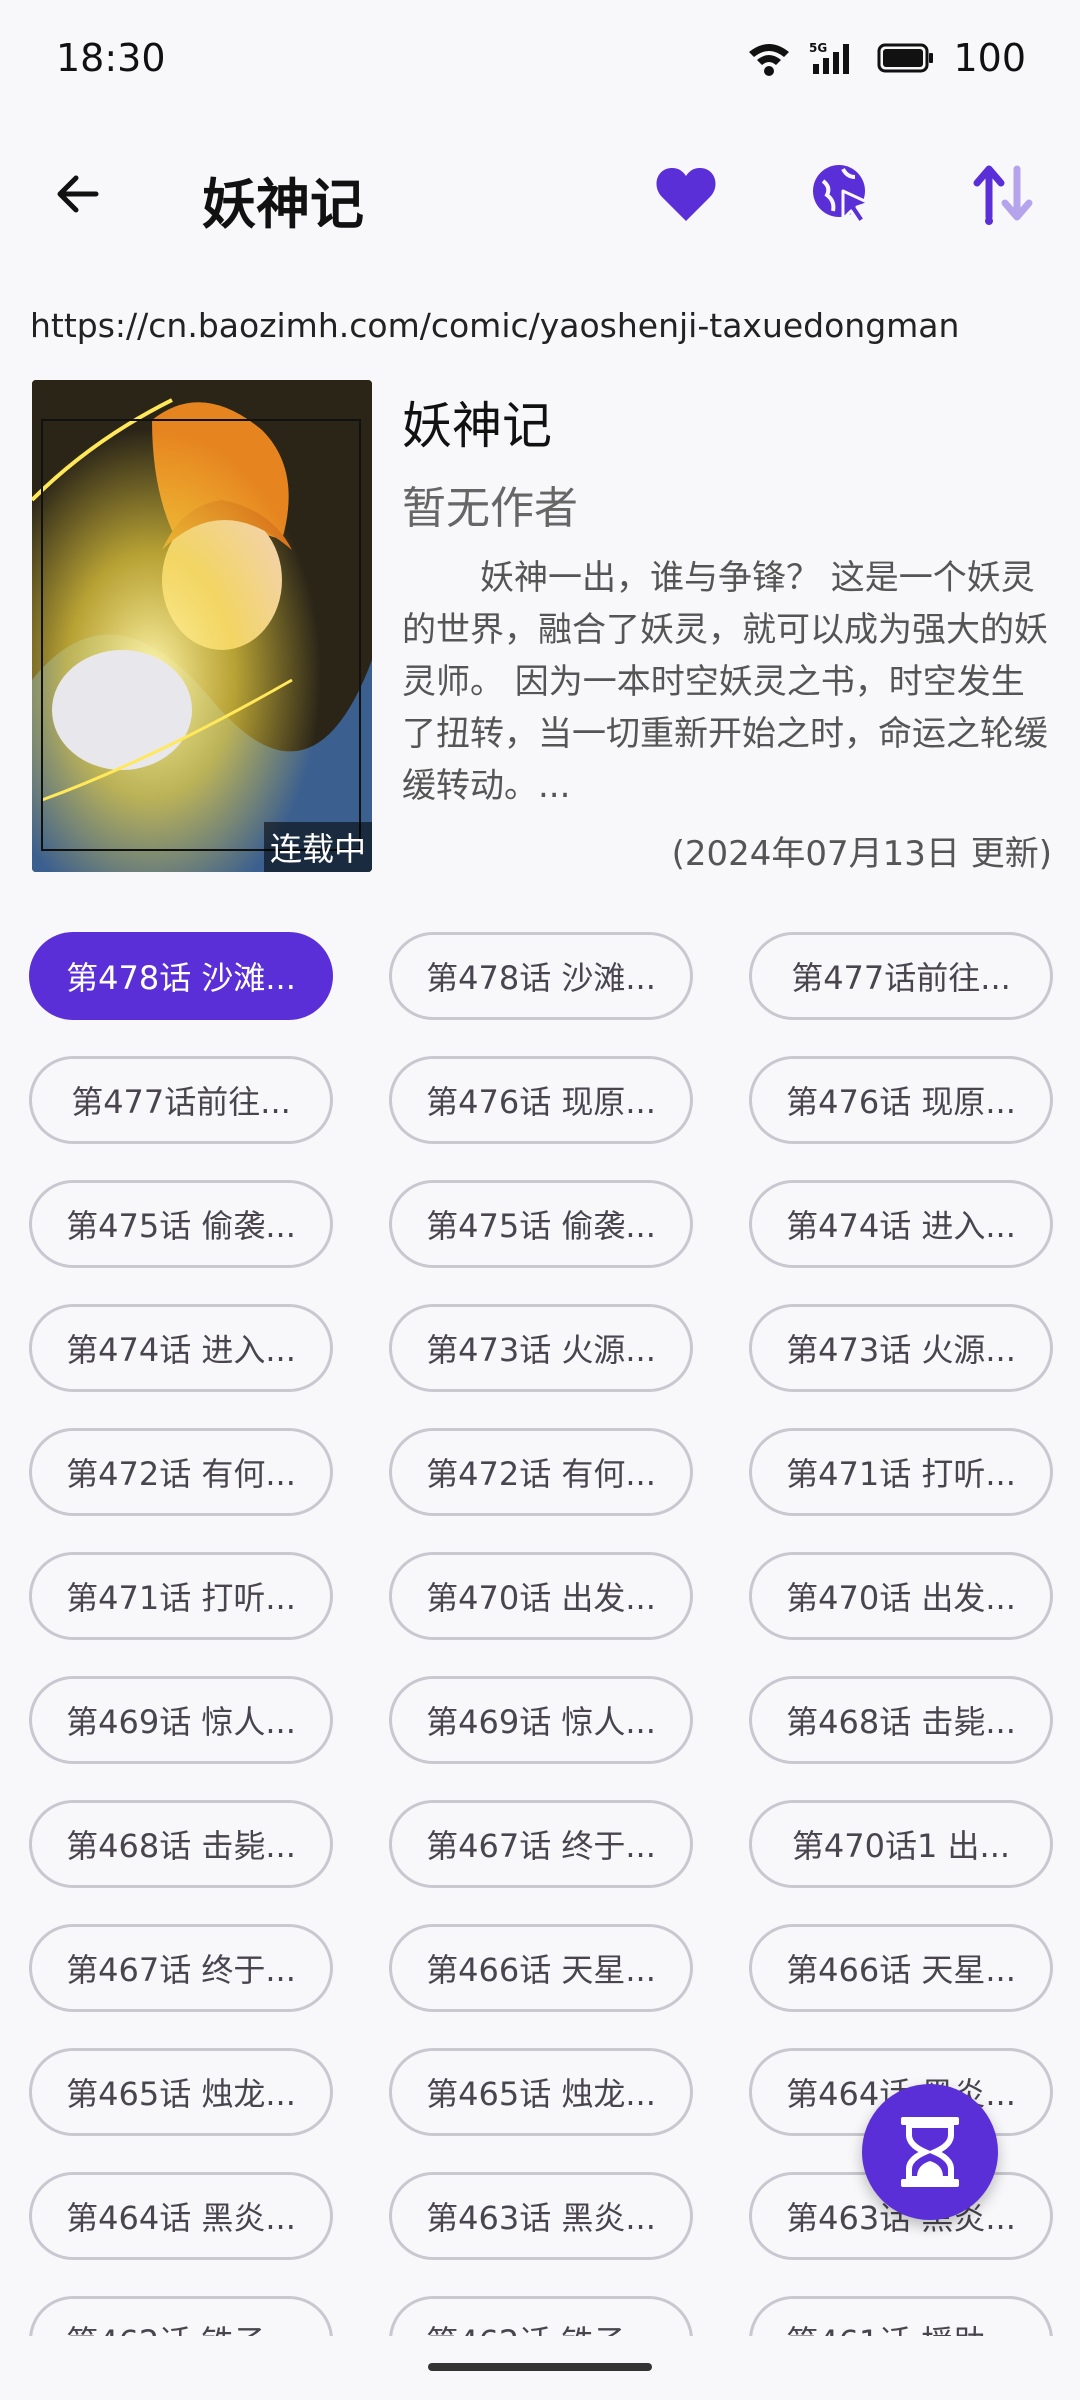 Image resolution: width=1080 pixels, height=2400 pixels. What do you see at coordinates (477, 426) in the screenshot?
I see `comic-title: 妖神记` at bounding box center [477, 426].